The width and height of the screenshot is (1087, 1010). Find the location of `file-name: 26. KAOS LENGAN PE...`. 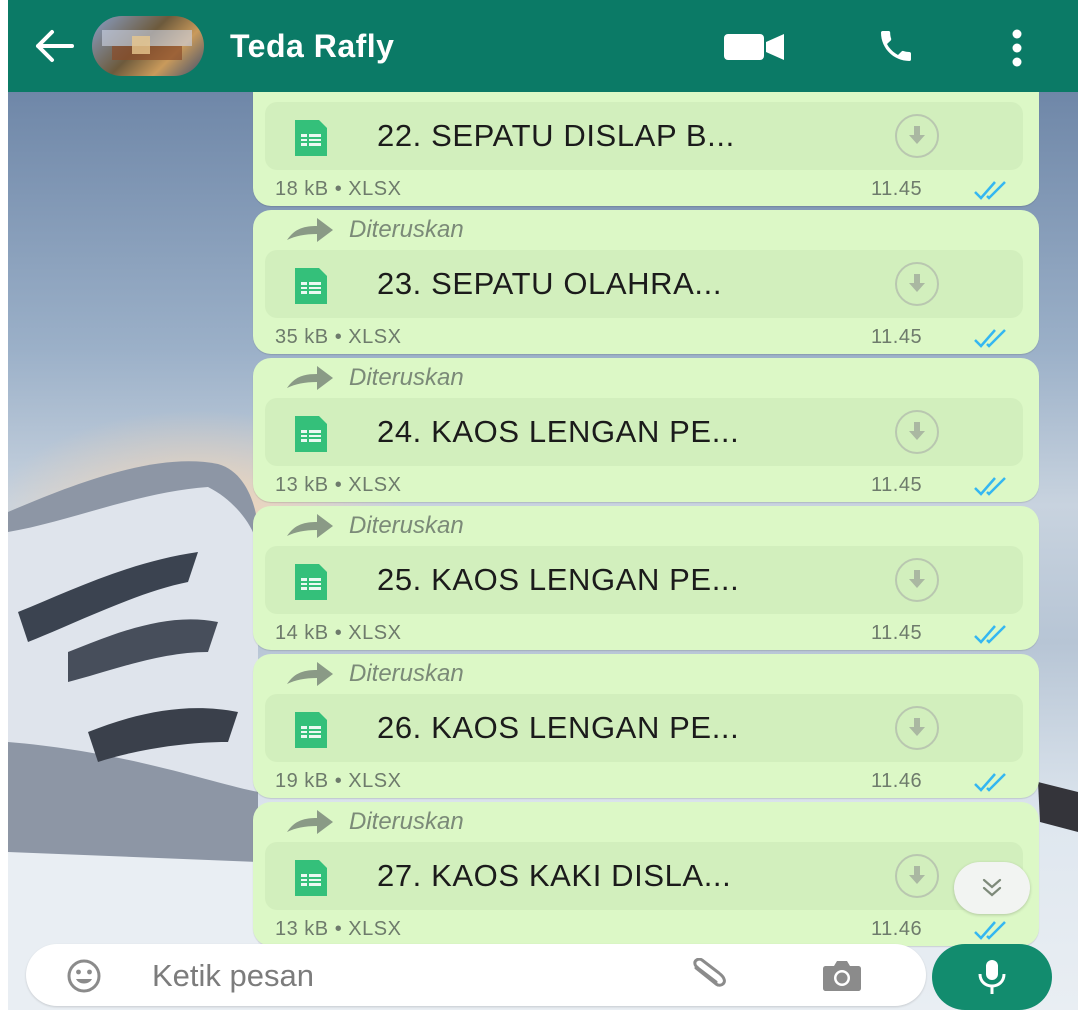

file-name: 26. KAOS LENGAN PE... is located at coordinates (558, 727).